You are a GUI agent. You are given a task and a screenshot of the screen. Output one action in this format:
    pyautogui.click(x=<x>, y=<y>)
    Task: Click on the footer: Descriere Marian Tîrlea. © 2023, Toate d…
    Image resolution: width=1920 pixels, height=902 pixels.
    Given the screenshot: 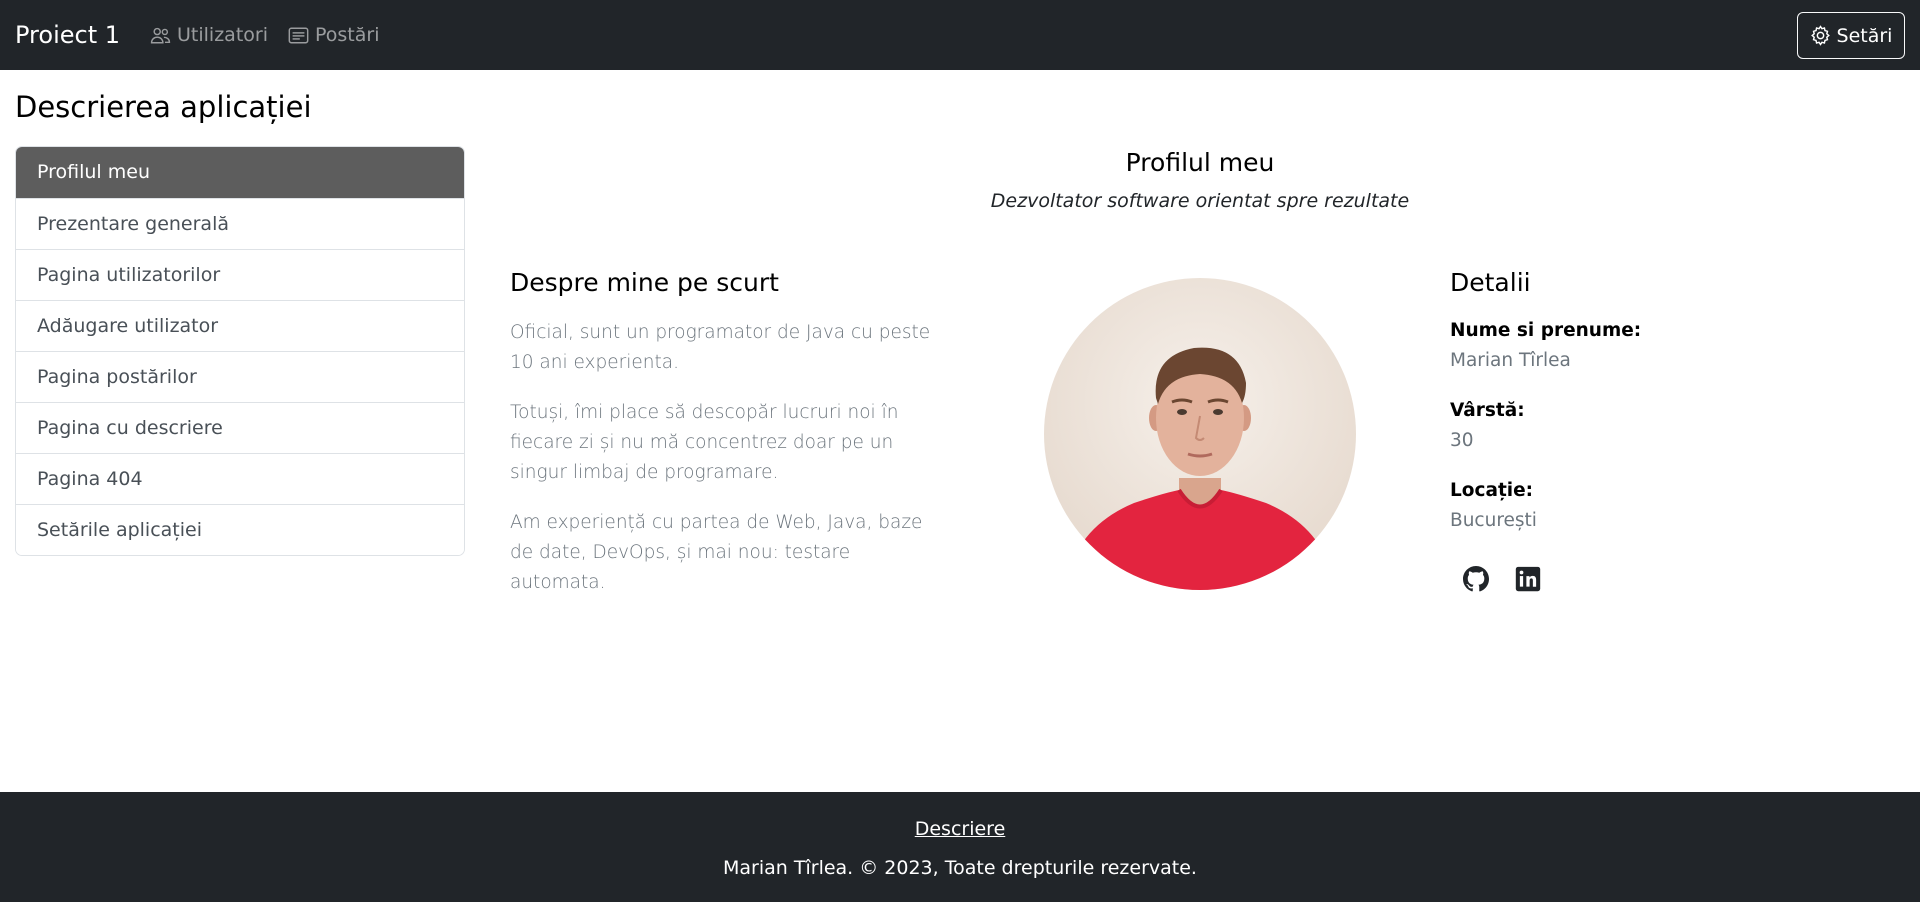 What is the action you would take?
    pyautogui.click(x=960, y=847)
    